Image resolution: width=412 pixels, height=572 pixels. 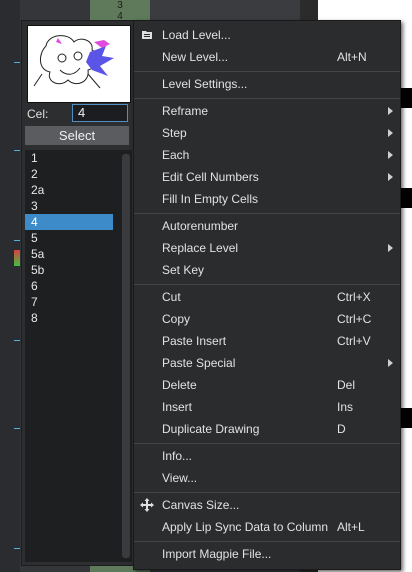 I want to click on xsheet-ruler, so click(x=10, y=286).